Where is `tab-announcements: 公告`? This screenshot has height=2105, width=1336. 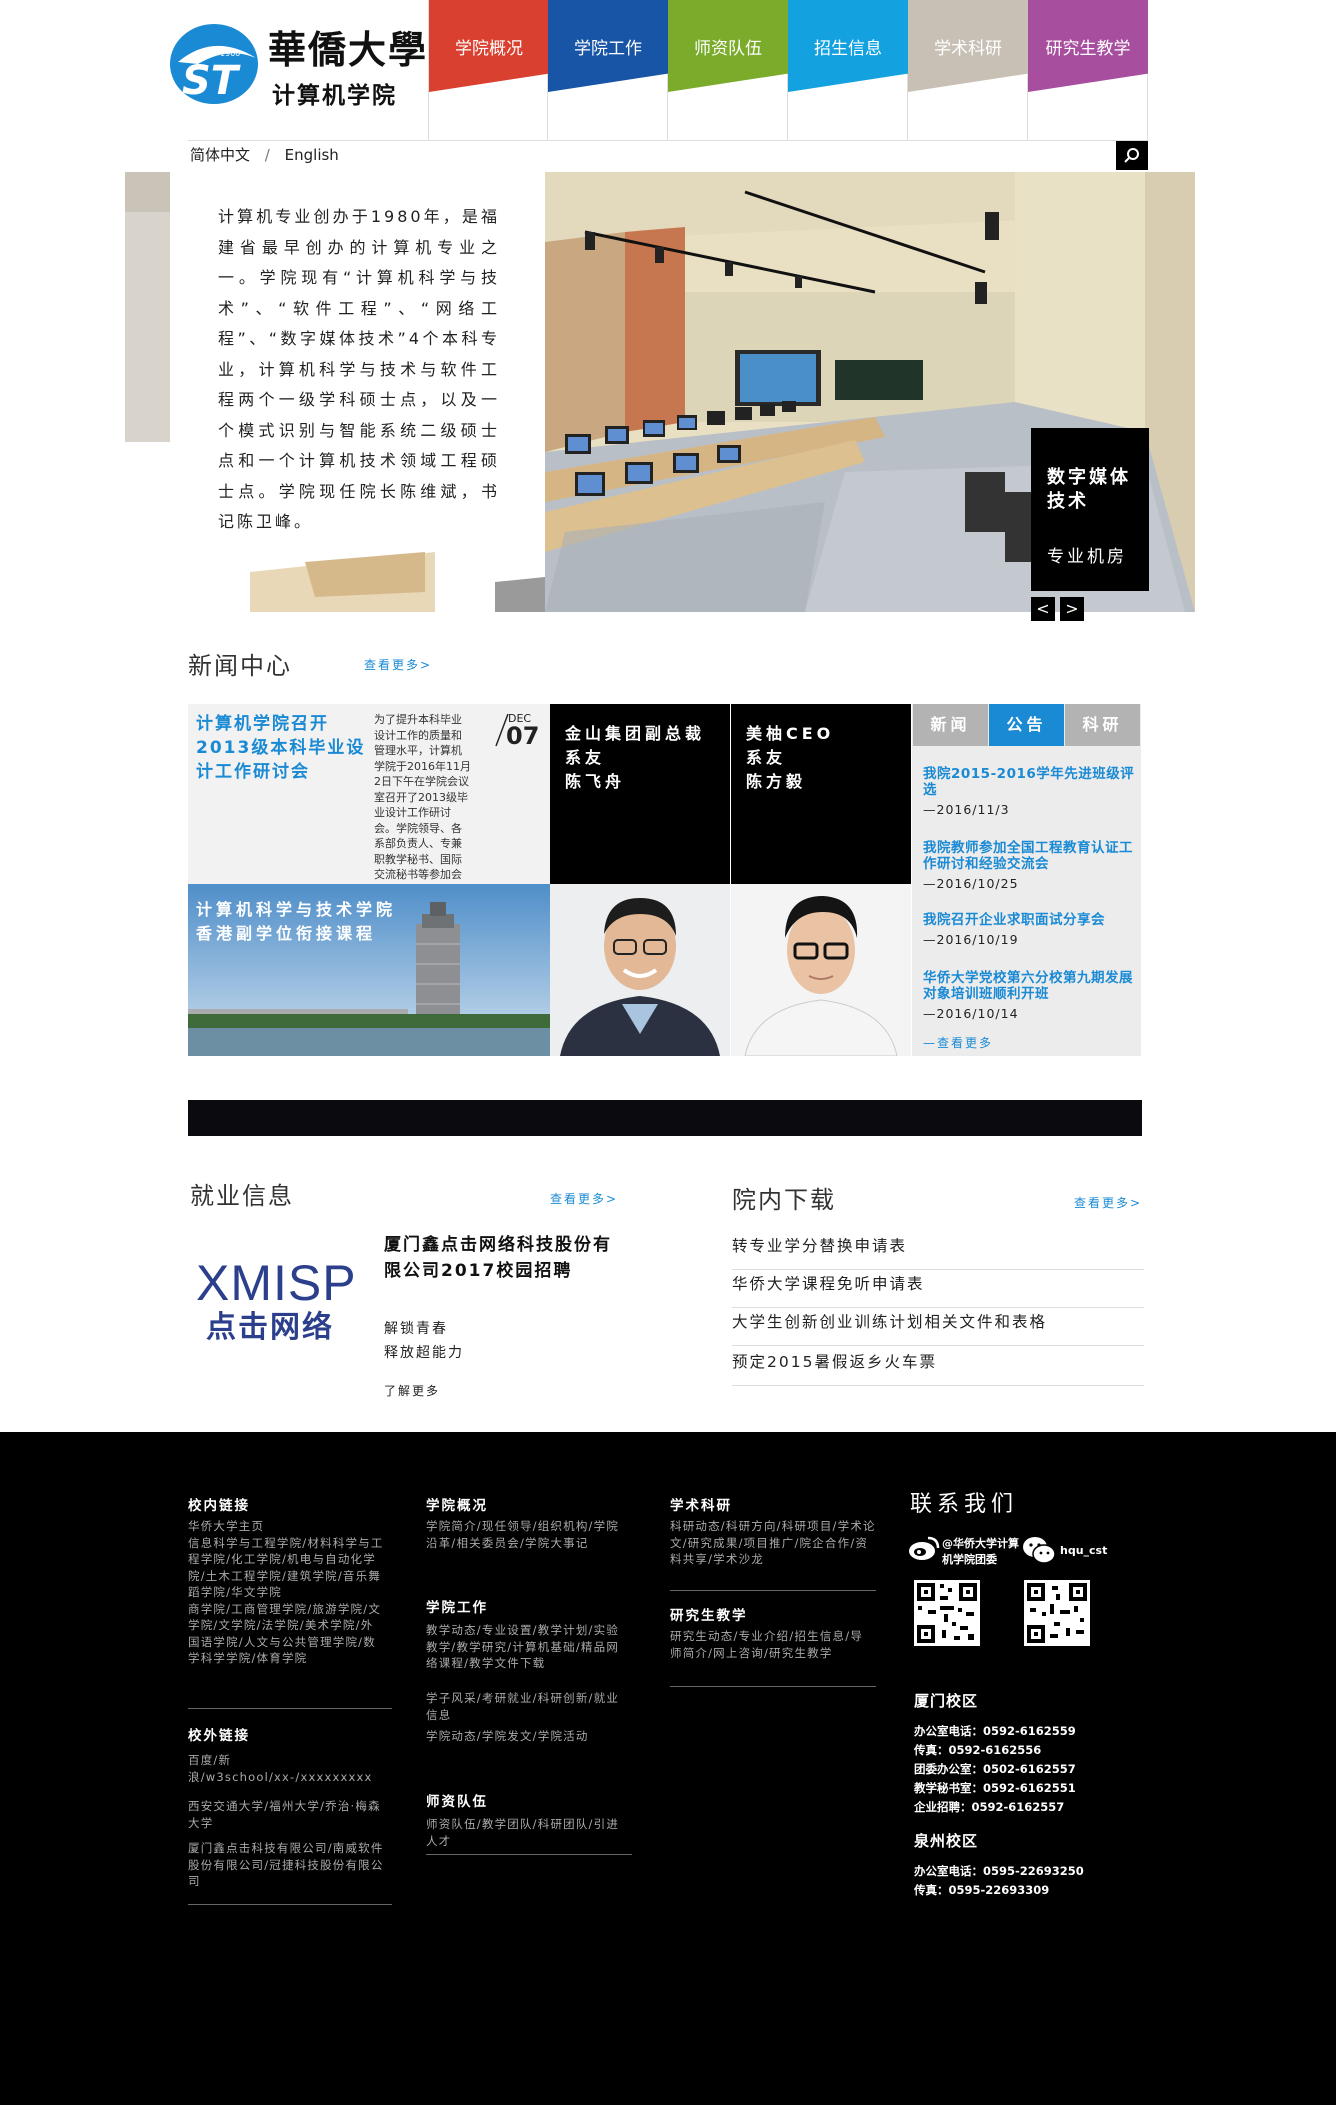
tab-announcements: 公告 is located at coordinates (1026, 725).